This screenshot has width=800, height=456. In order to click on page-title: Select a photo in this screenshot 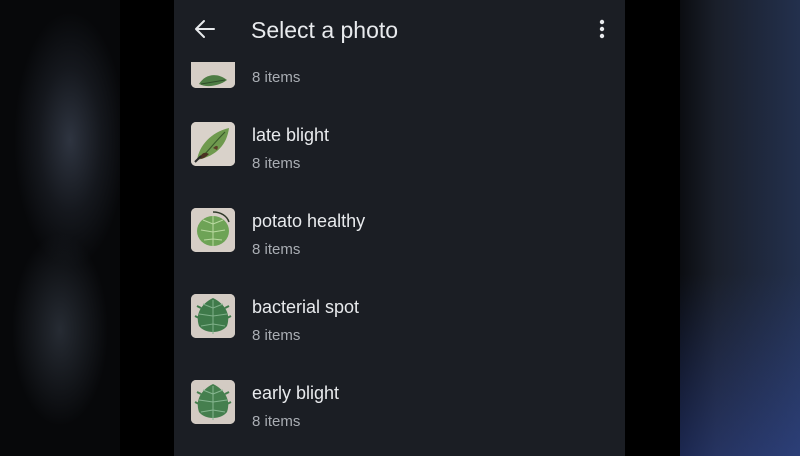, I will do `click(325, 30)`.